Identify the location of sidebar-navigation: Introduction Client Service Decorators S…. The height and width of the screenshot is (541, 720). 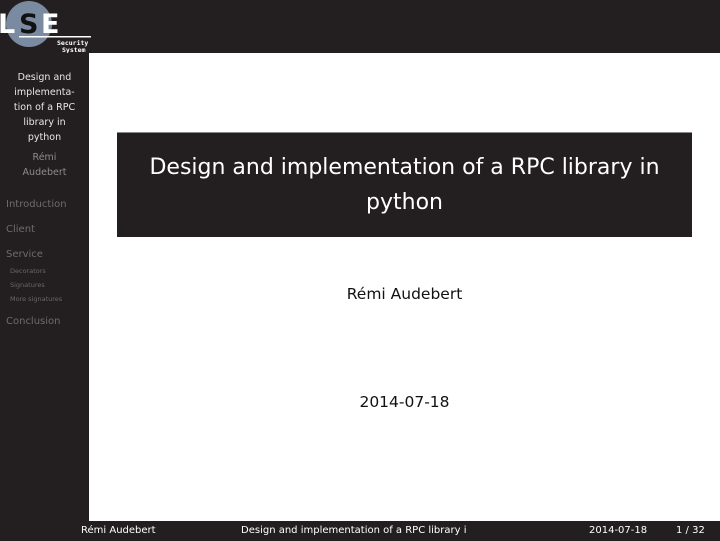
(47, 269).